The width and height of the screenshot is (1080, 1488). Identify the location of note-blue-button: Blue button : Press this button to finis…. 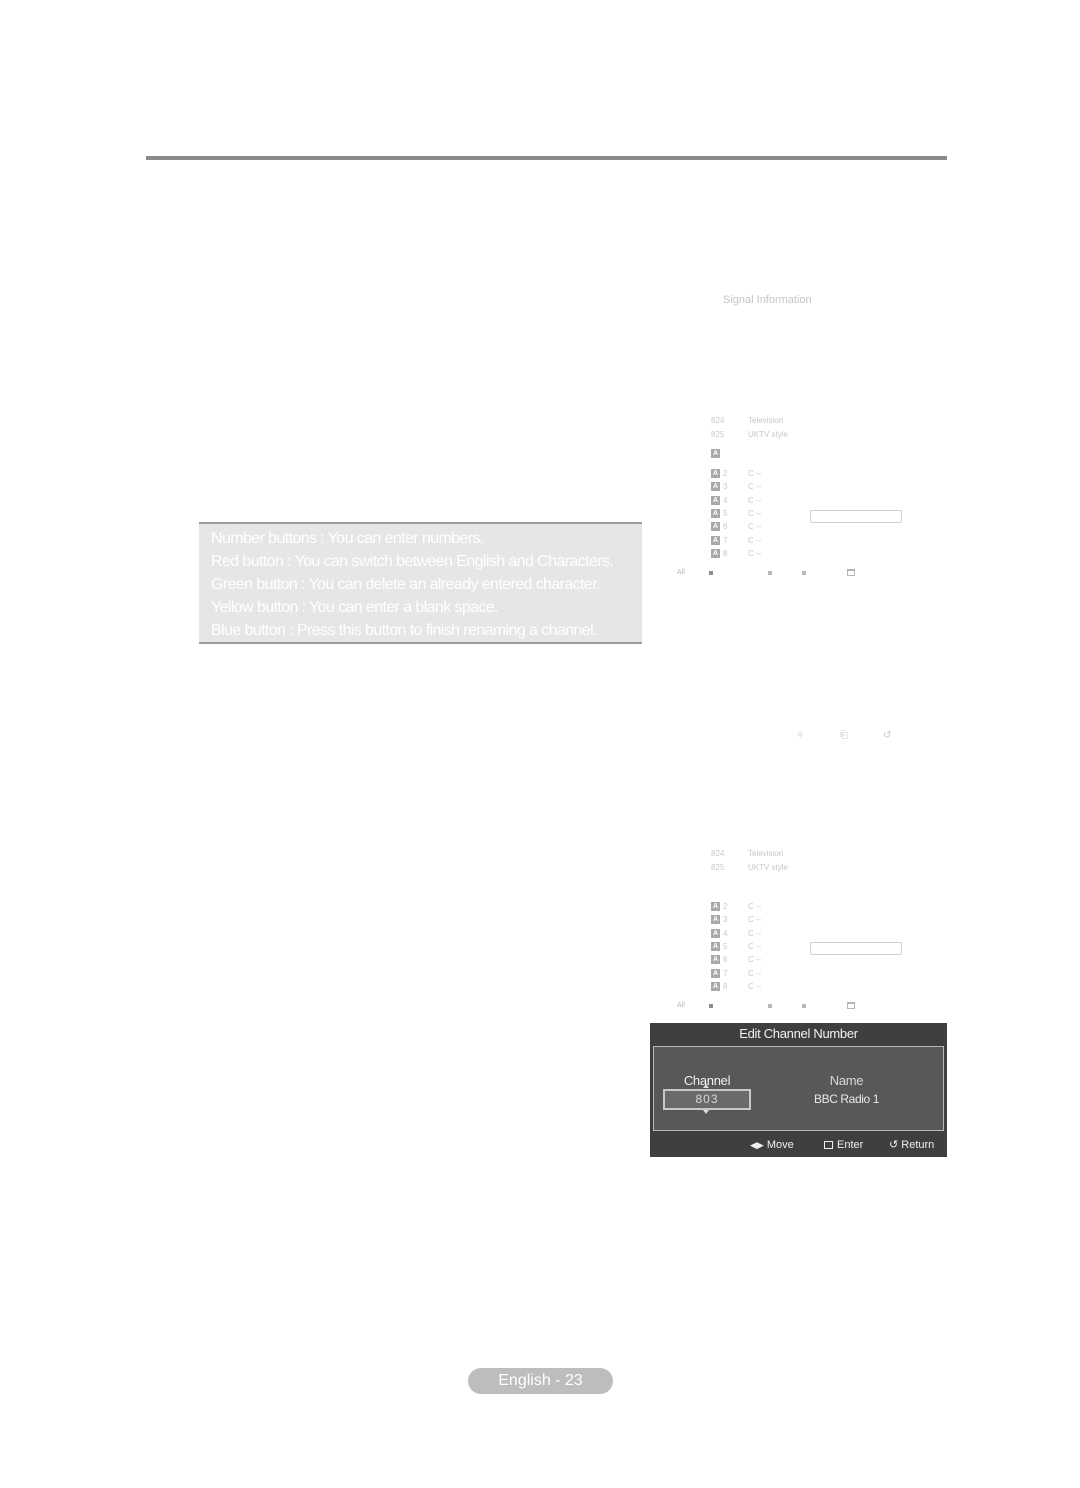
(404, 630).